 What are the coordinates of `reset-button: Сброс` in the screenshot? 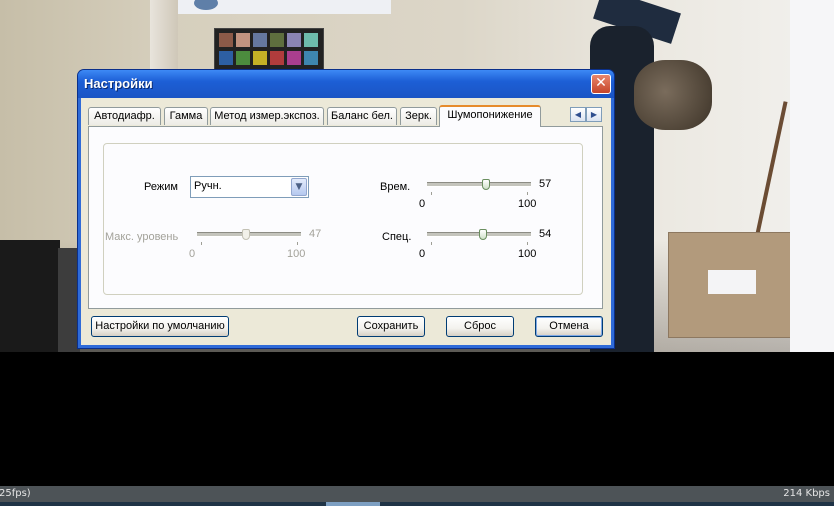 It's located at (480, 326).